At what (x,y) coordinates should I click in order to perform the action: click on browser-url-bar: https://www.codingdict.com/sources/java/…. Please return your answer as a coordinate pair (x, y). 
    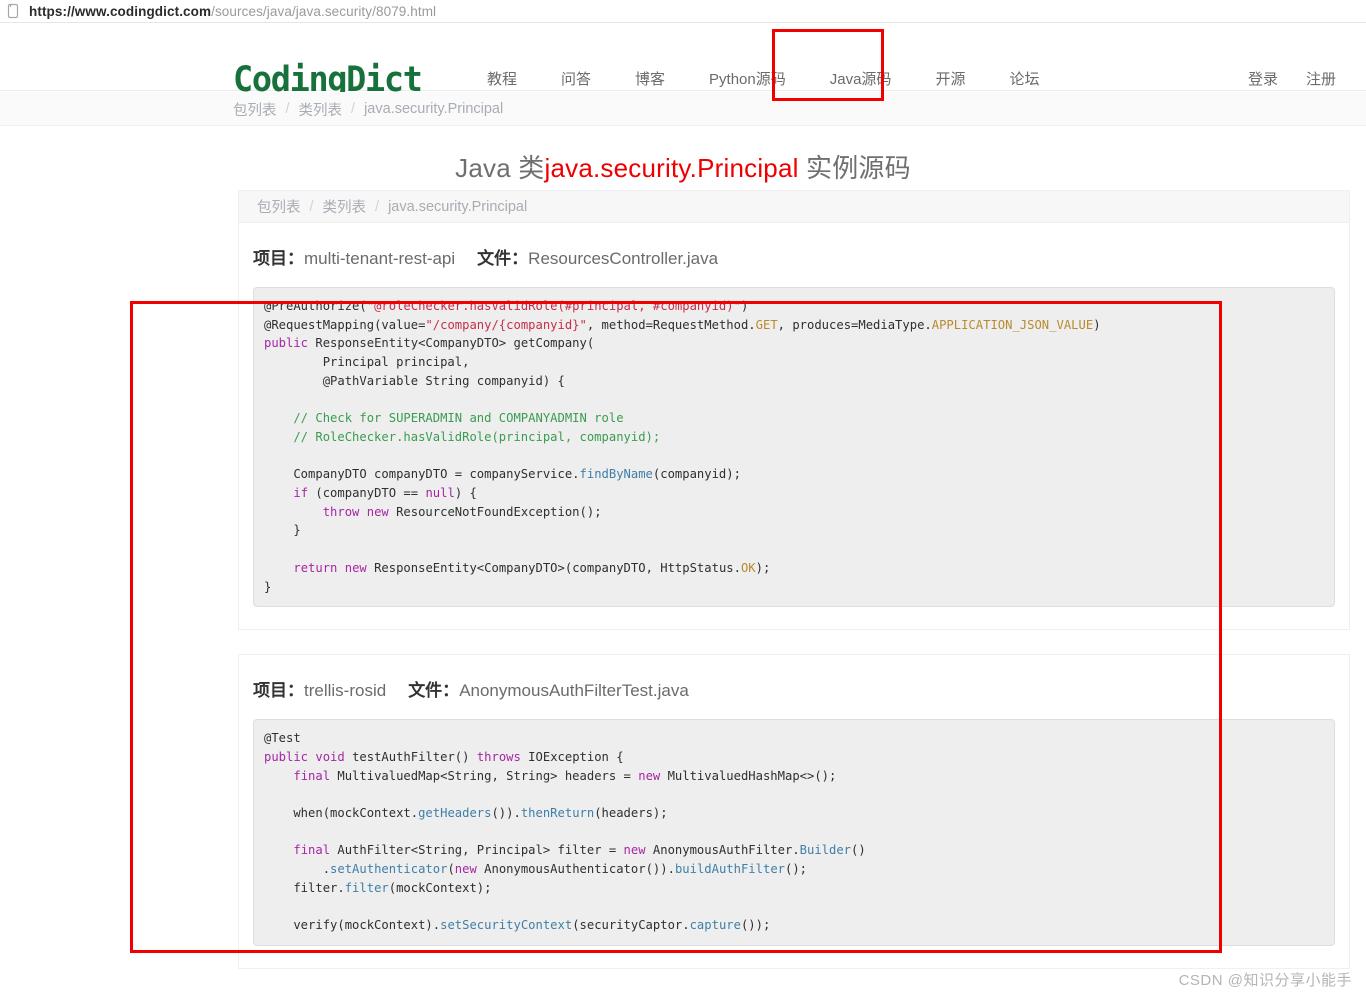
    Looking at the image, I should click on (683, 11).